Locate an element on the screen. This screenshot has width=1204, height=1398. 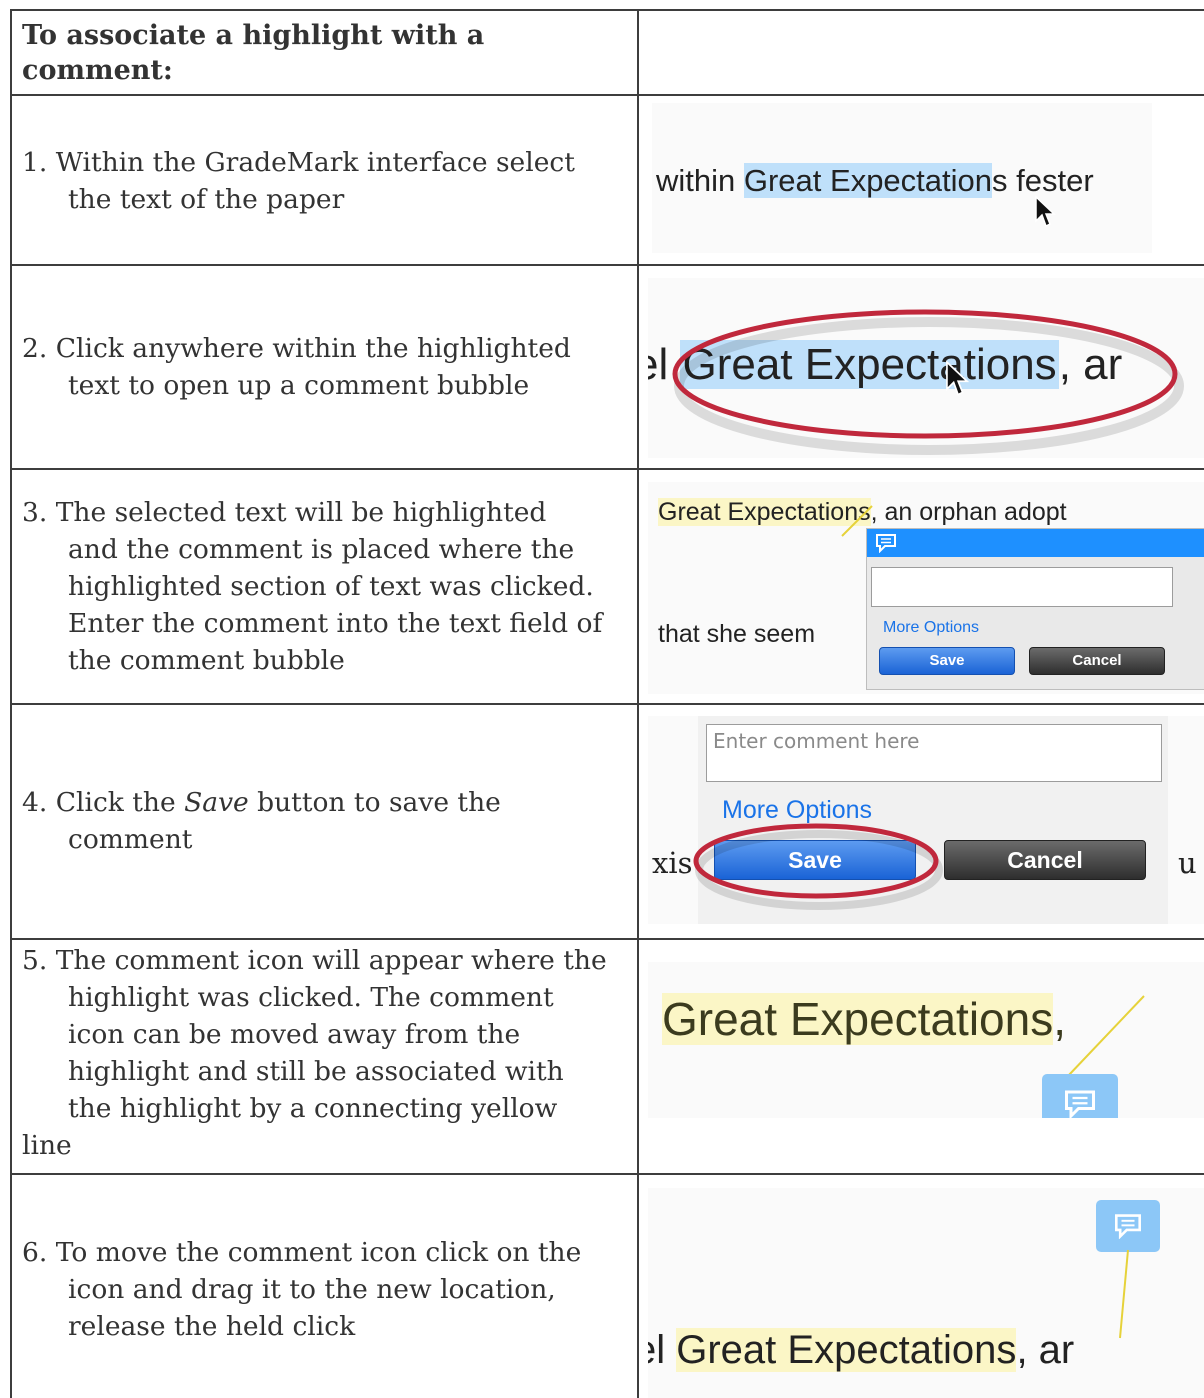
step-number: 6. is located at coordinates (35, 1252).